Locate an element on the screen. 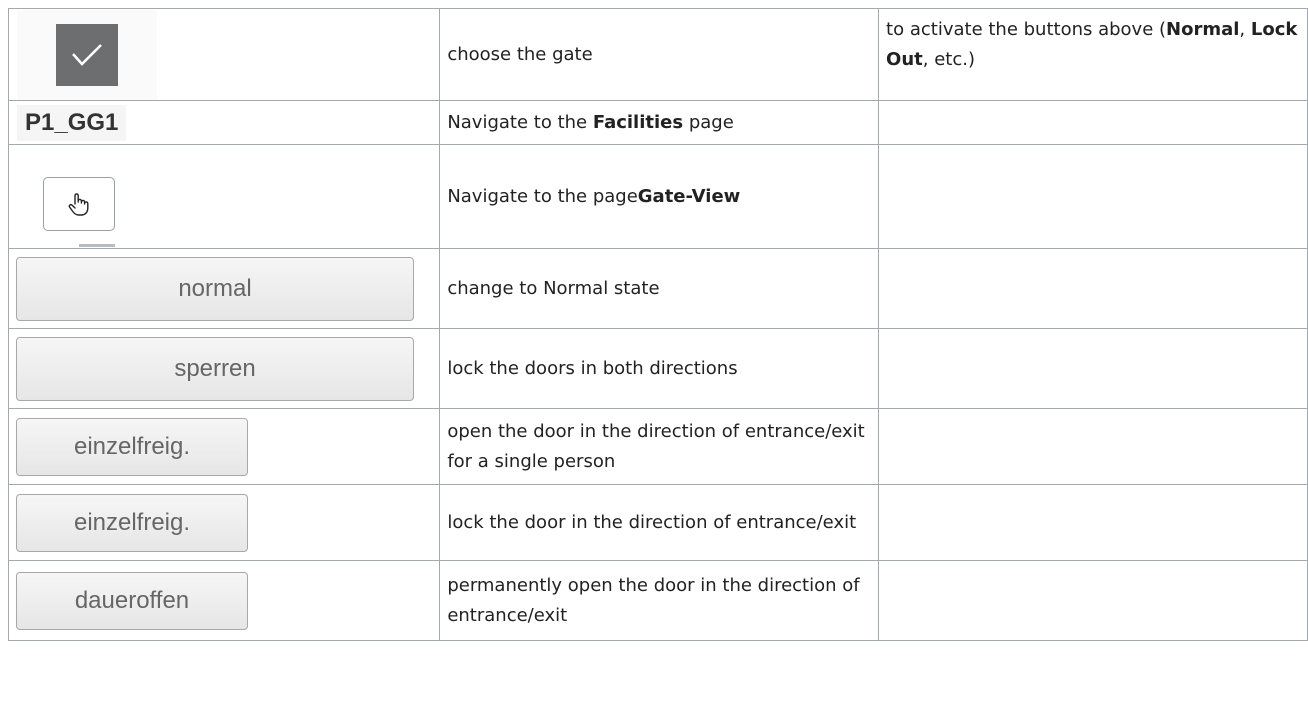 The width and height of the screenshot is (1308, 720). cell-description: change to Normal state is located at coordinates (659, 288).